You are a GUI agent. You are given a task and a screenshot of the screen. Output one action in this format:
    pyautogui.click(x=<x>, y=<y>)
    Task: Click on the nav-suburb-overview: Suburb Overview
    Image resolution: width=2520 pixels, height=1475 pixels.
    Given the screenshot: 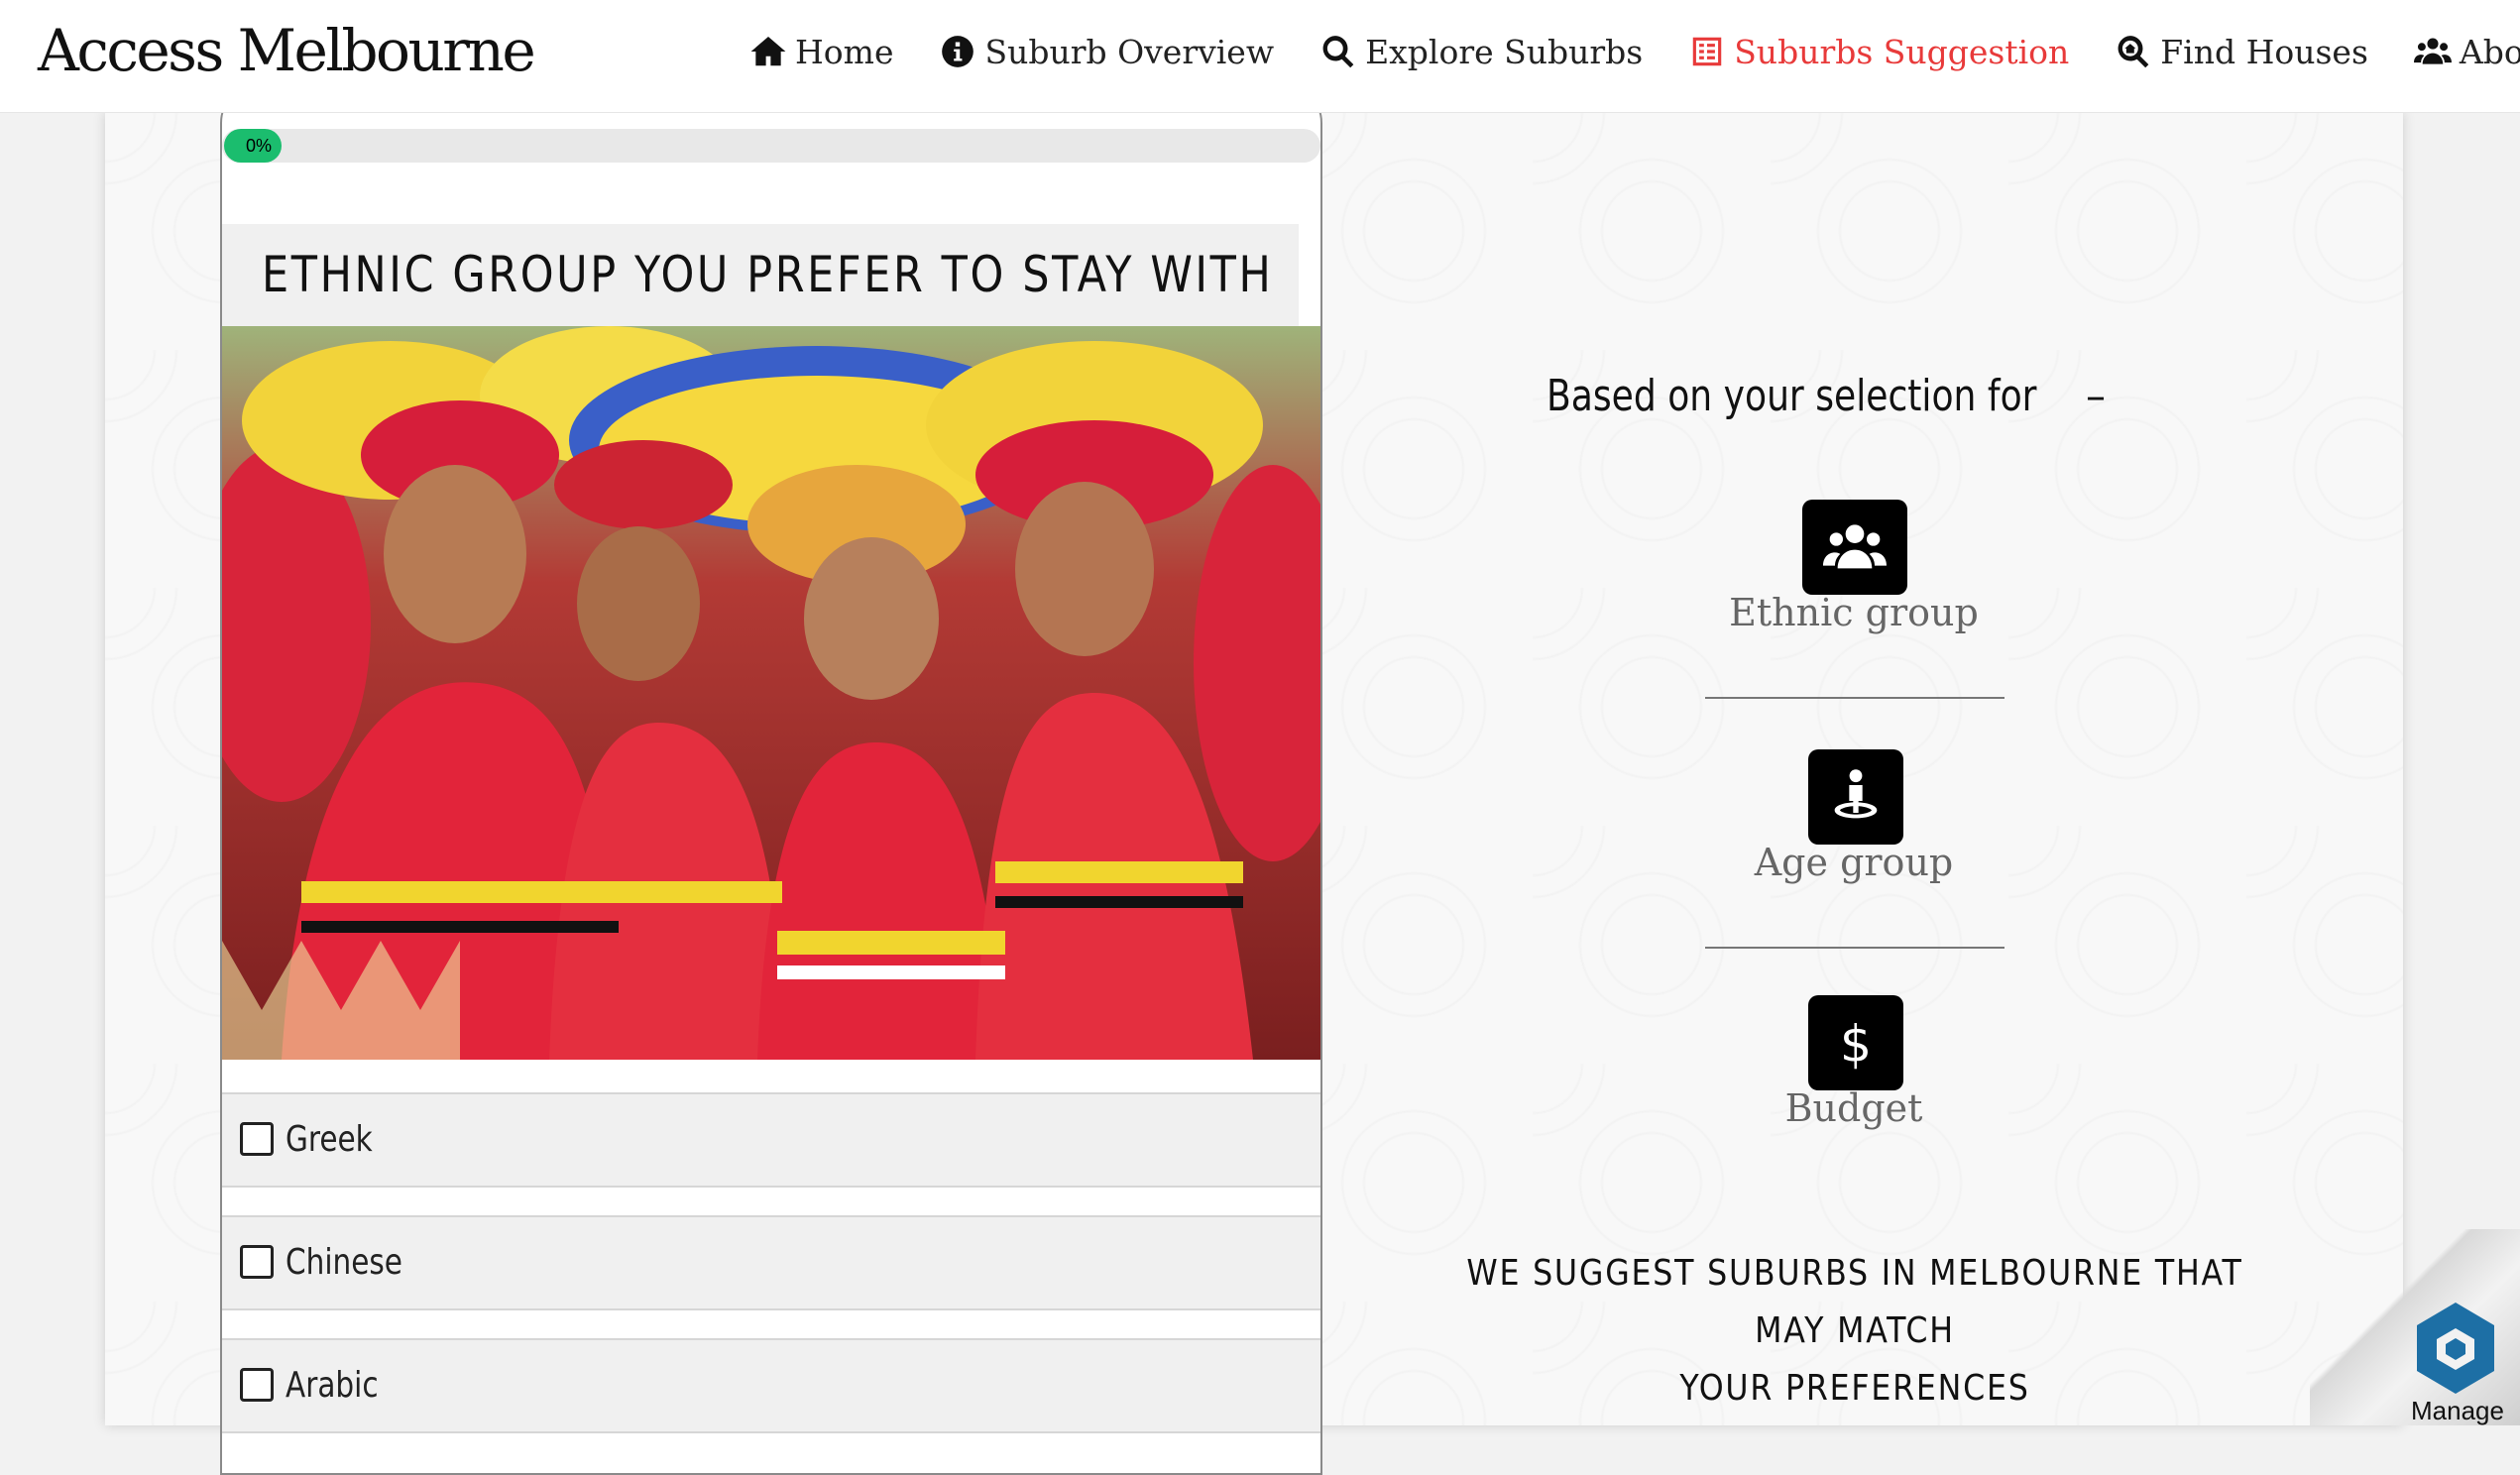 What is the action you would take?
    pyautogui.click(x=1106, y=51)
    